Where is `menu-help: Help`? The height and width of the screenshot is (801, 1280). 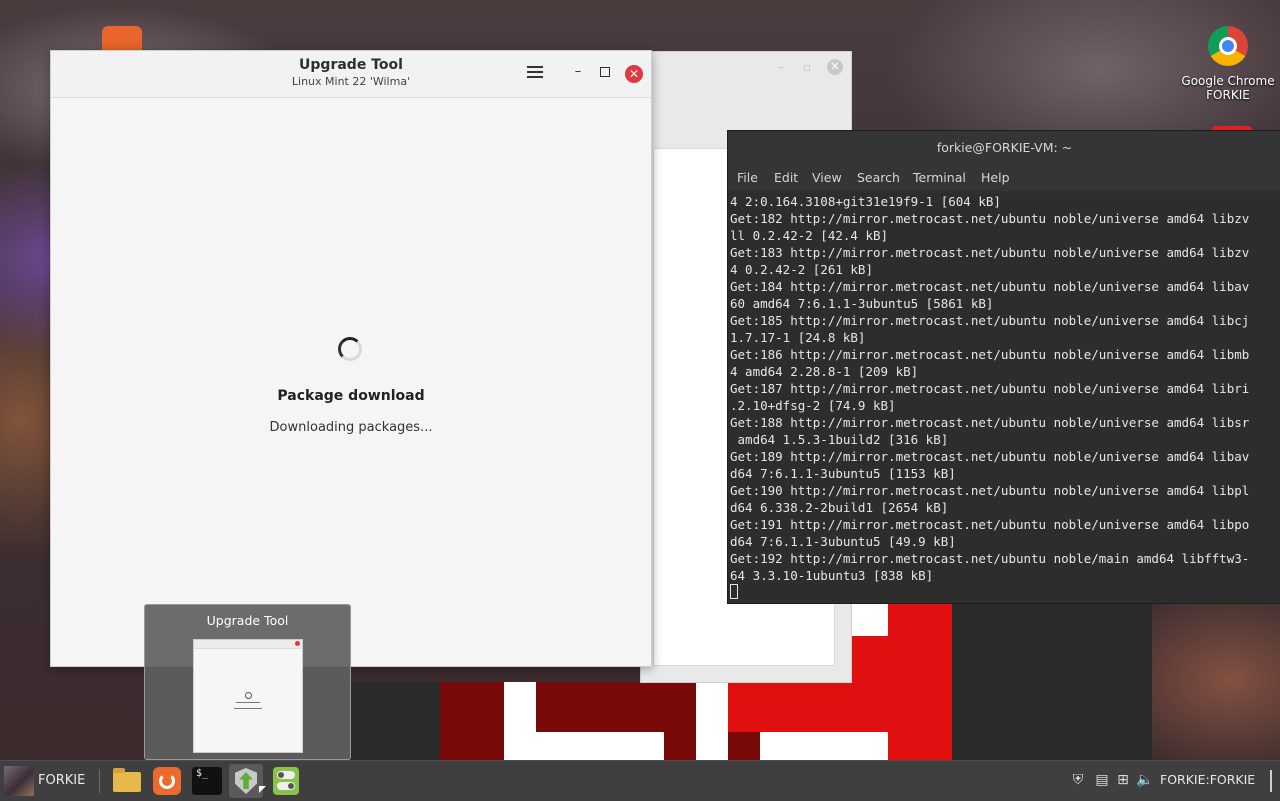
menu-help: Help is located at coordinates (995, 177).